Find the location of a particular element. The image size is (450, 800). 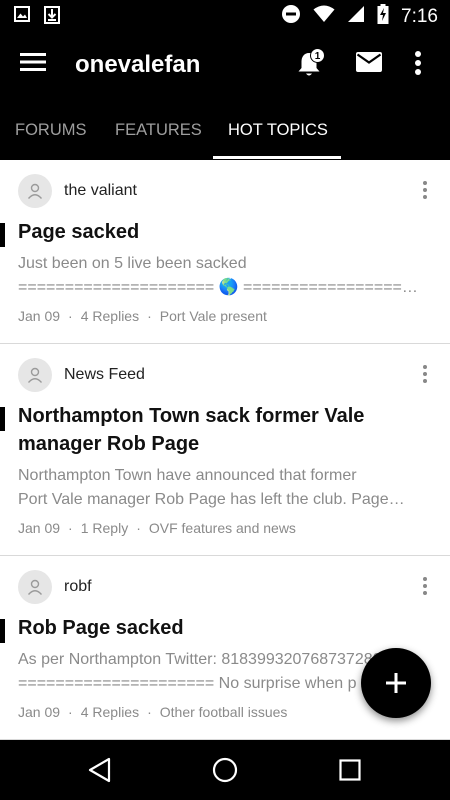

back-icon is located at coordinates (99, 770).